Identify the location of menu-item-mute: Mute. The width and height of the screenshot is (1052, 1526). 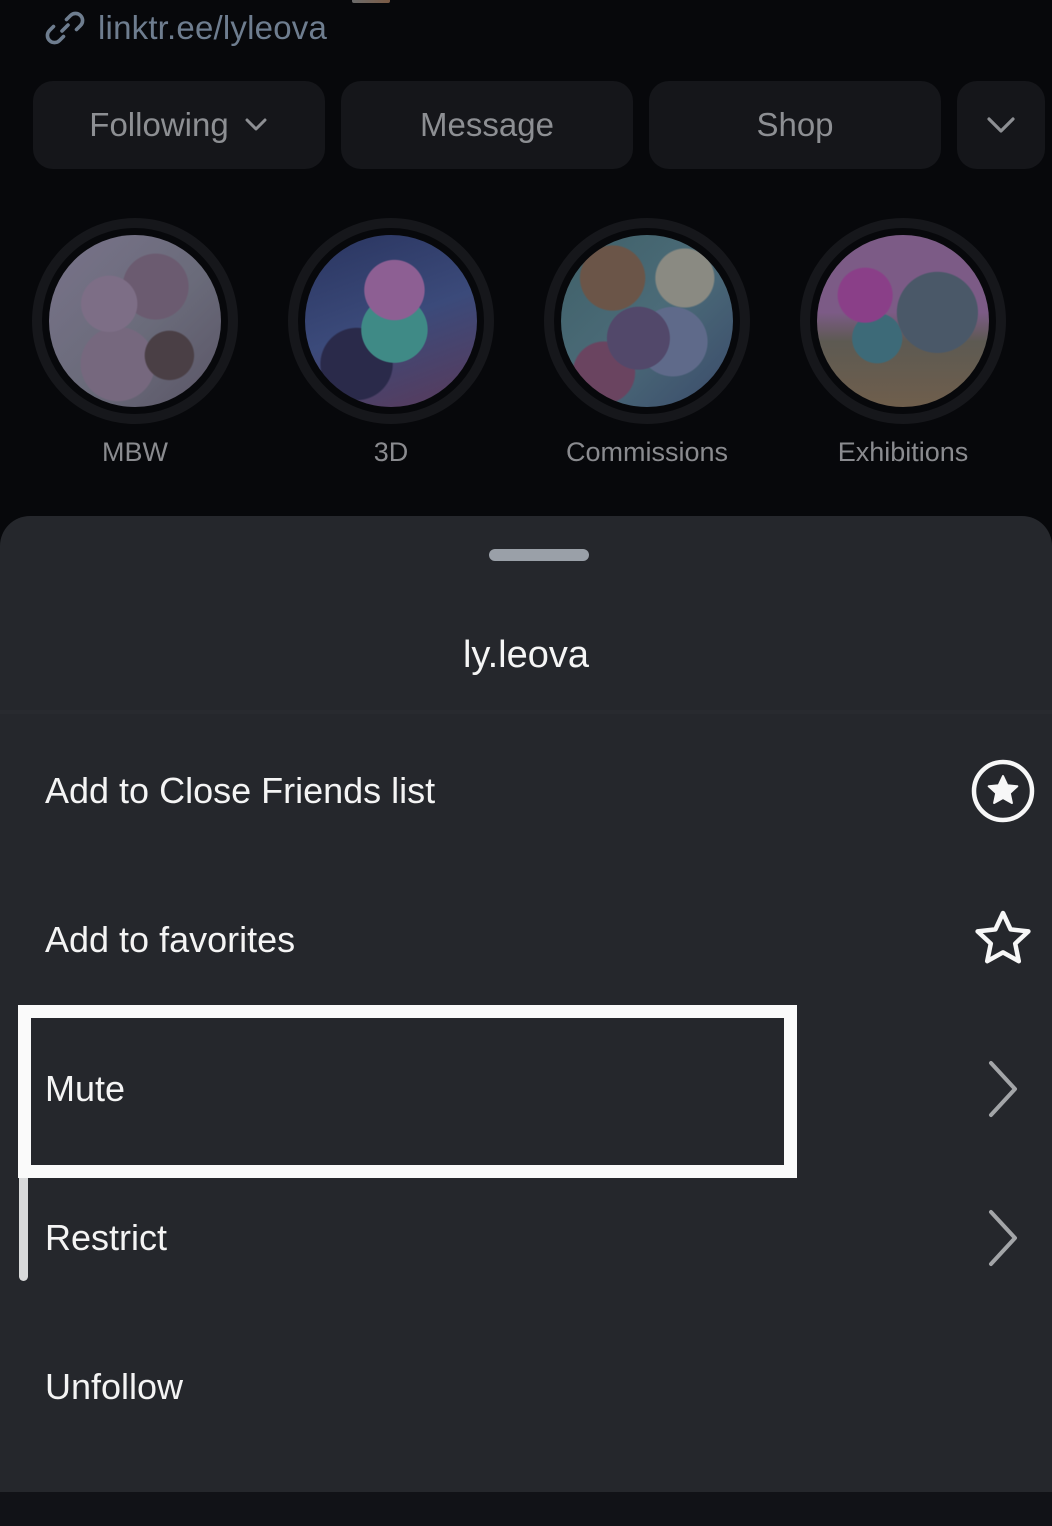
(526, 1088).